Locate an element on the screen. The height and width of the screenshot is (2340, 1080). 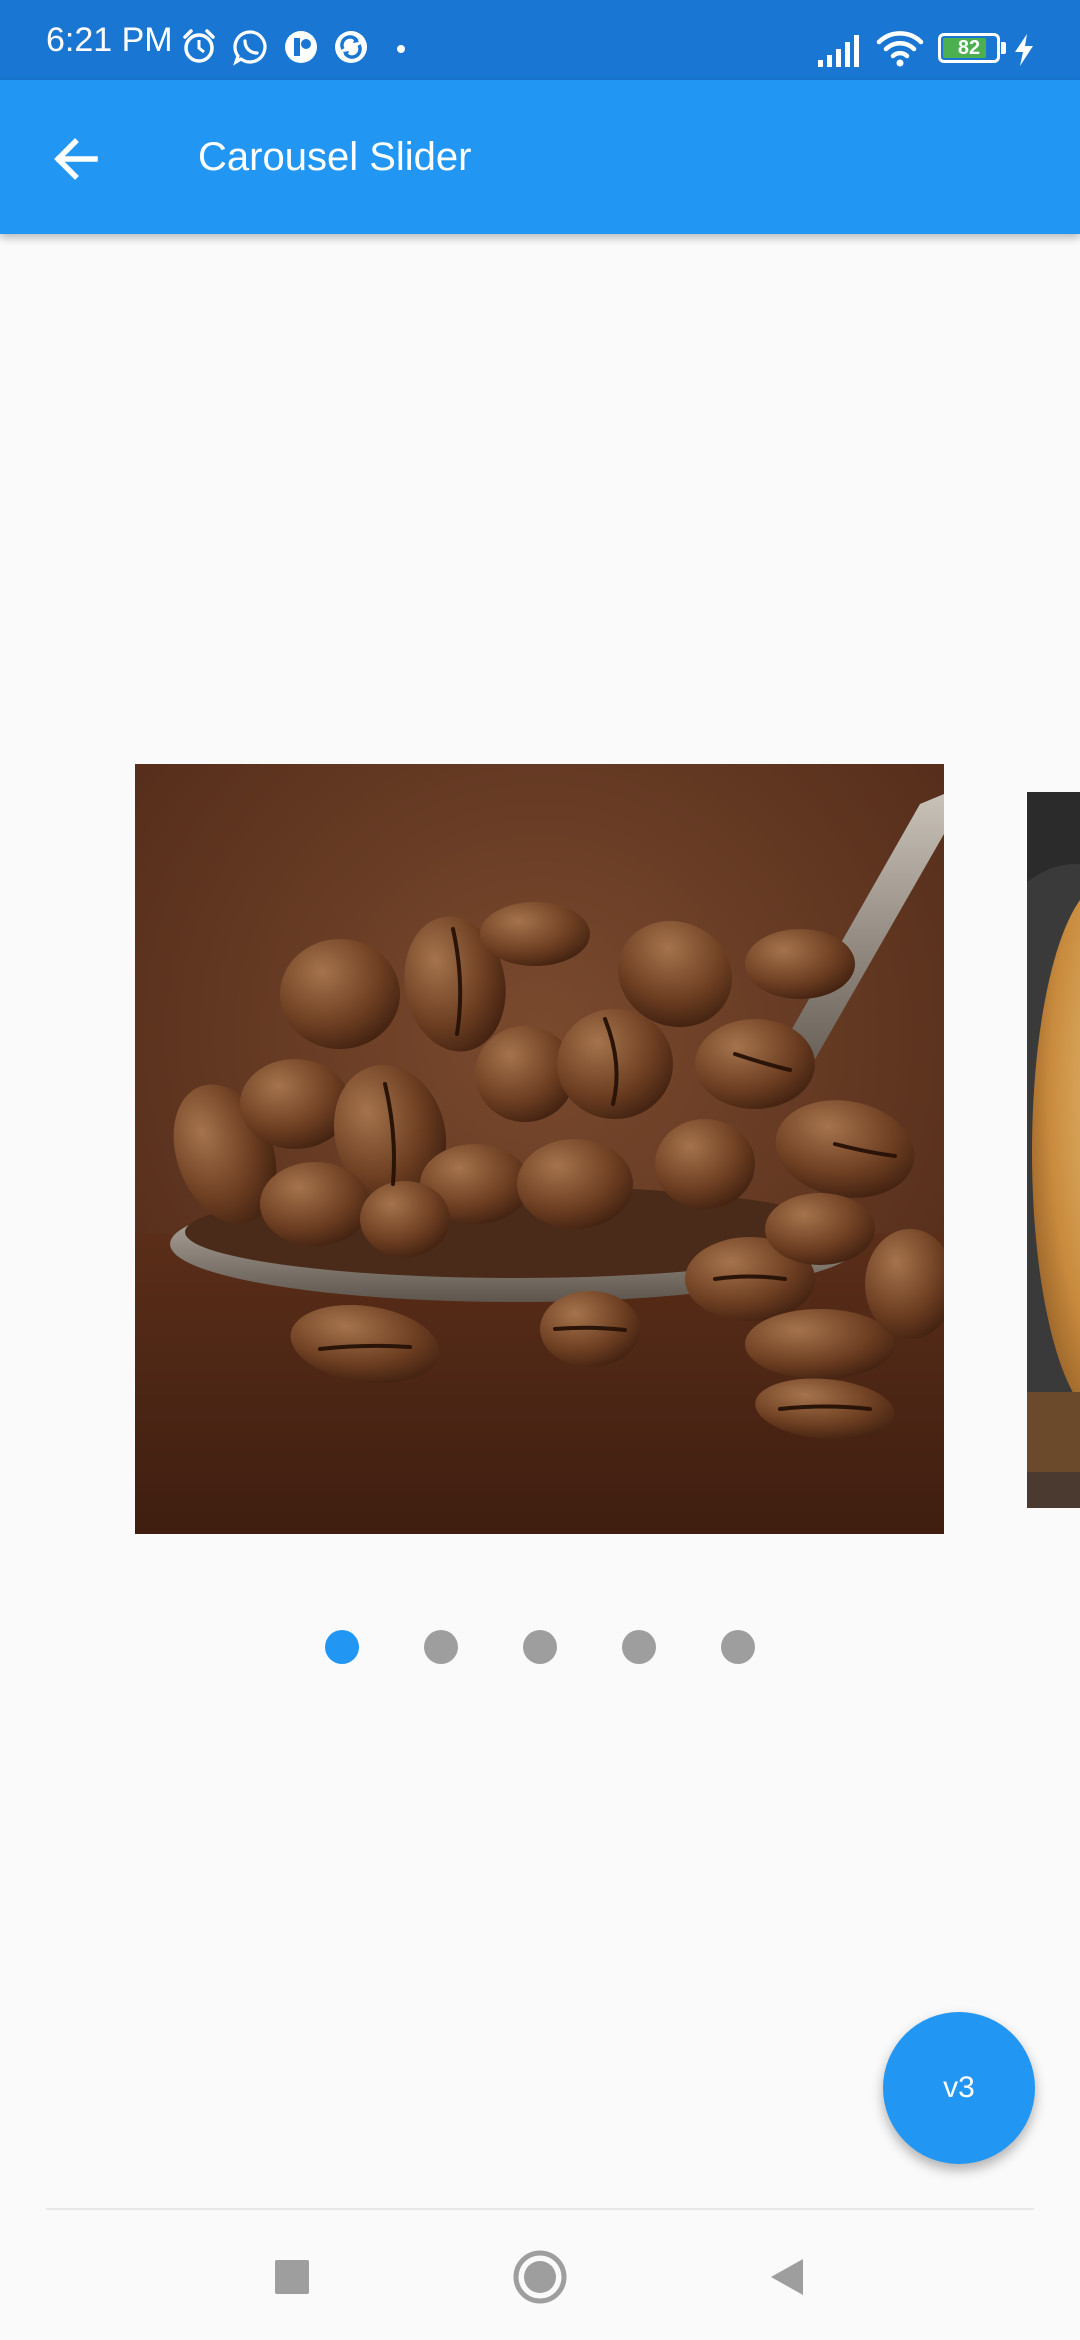
carousel-slide-bread is located at coordinates (1053, 1150).